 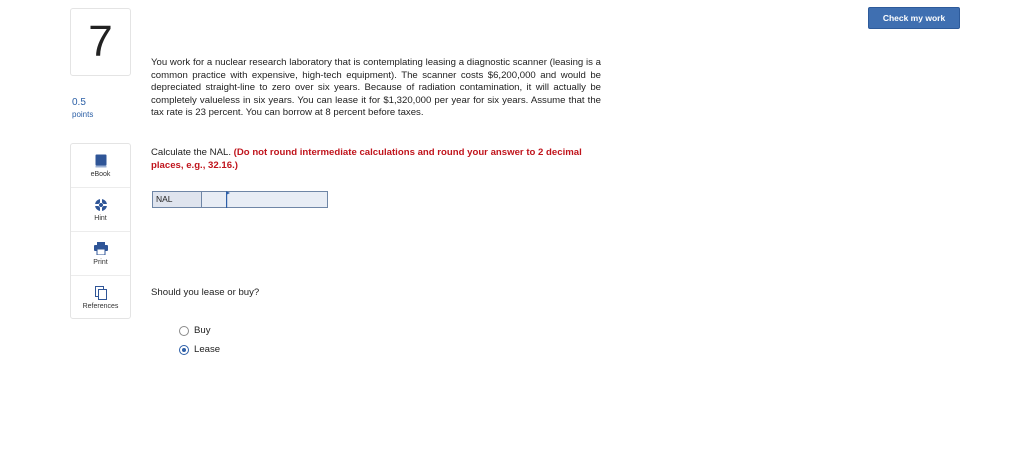 I want to click on radio-lease, so click(x=184, y=349).